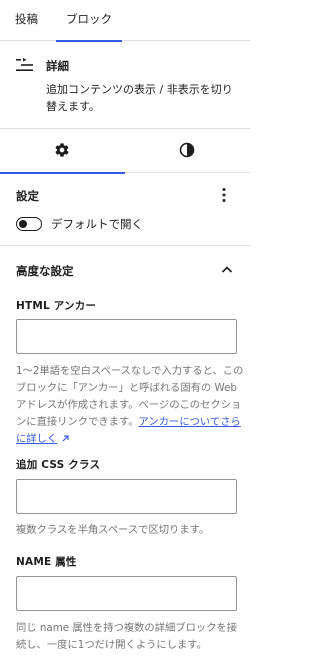 This screenshot has height=667, width=320. Describe the element at coordinates (126, 336) in the screenshot. I see `html-anchor-input` at that location.